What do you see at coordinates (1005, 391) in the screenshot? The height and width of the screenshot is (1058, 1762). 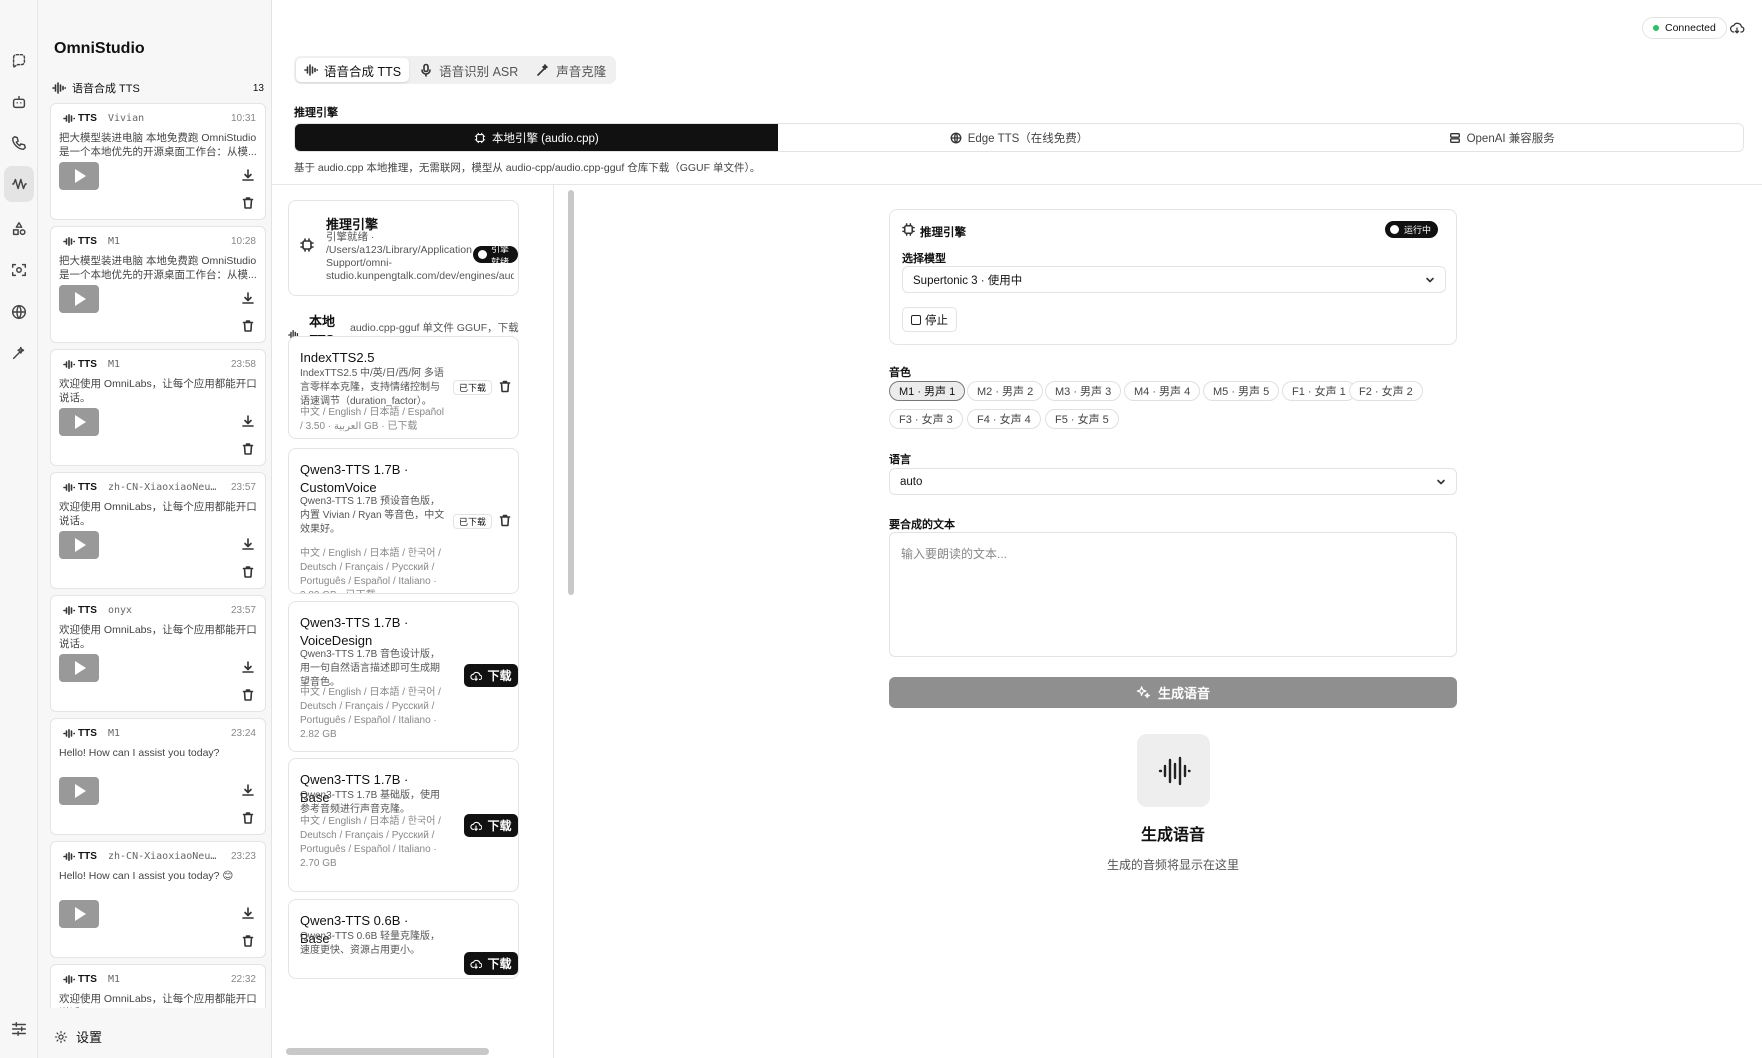 I see `voice-chip: M2 · 男声 2` at bounding box center [1005, 391].